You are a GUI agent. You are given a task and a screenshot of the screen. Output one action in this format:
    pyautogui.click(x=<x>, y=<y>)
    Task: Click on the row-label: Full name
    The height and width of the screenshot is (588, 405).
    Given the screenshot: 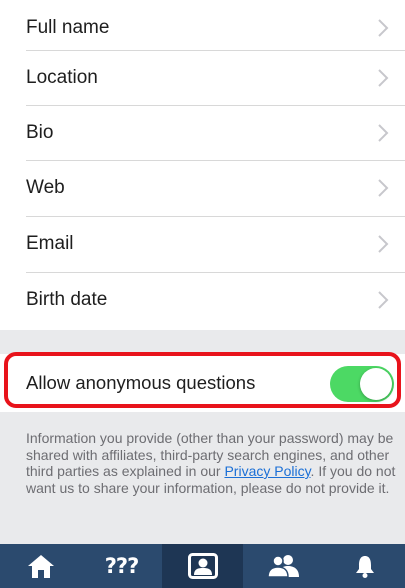 What is the action you would take?
    pyautogui.click(x=68, y=27)
    